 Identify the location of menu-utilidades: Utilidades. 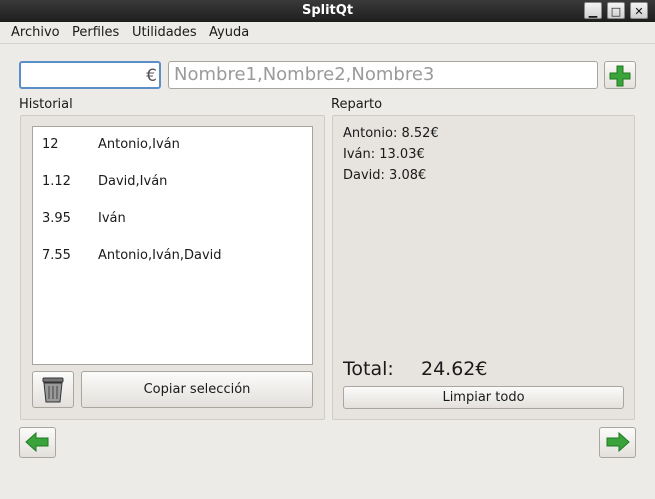
(164, 32).